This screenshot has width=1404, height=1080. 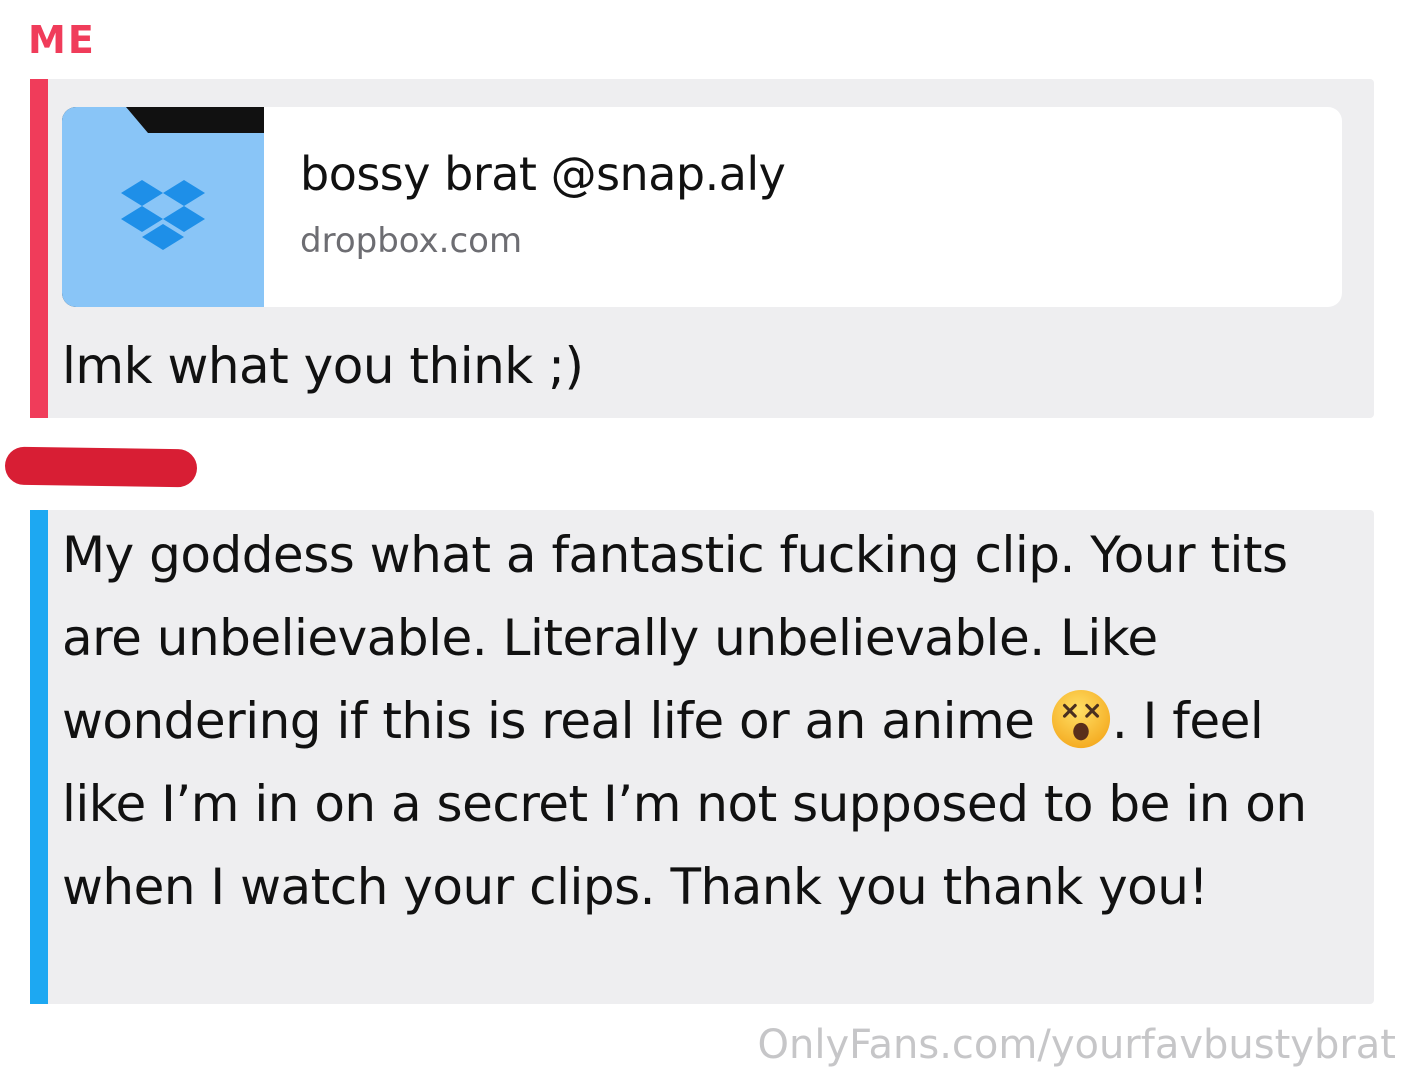 I want to click on sender-label-me: ME, so click(x=62, y=40).